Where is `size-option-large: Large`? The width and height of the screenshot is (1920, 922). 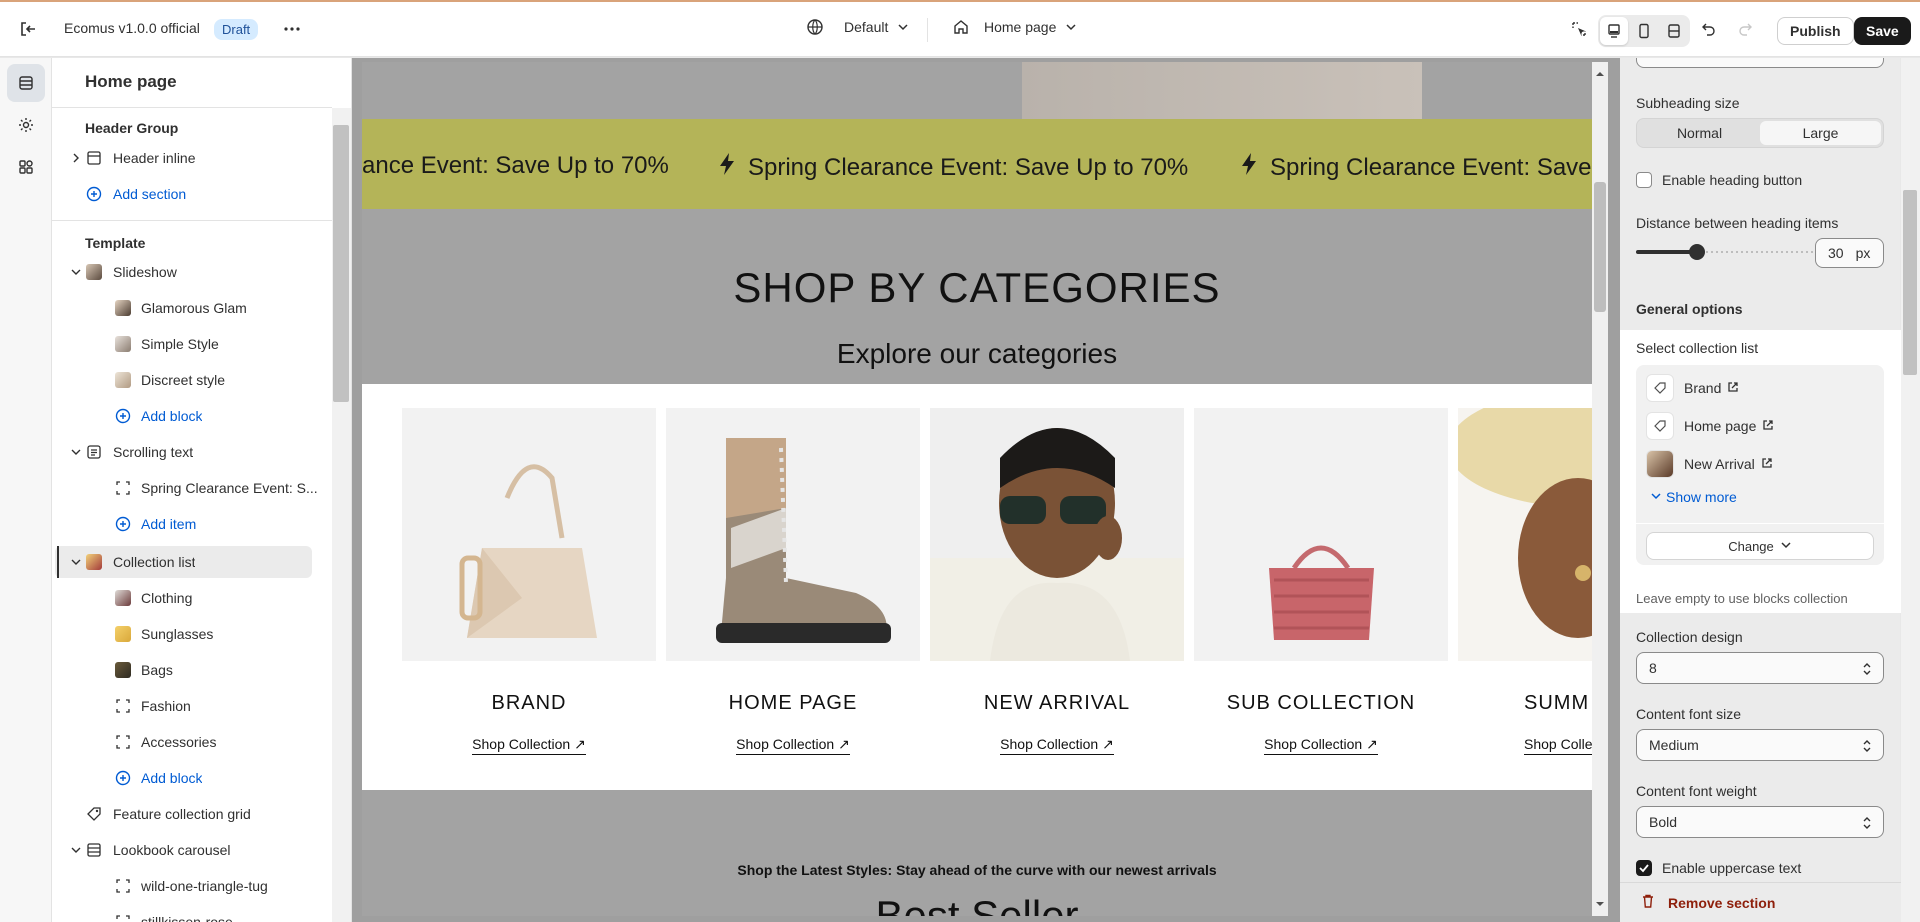
size-option-large: Large is located at coordinates (1820, 133).